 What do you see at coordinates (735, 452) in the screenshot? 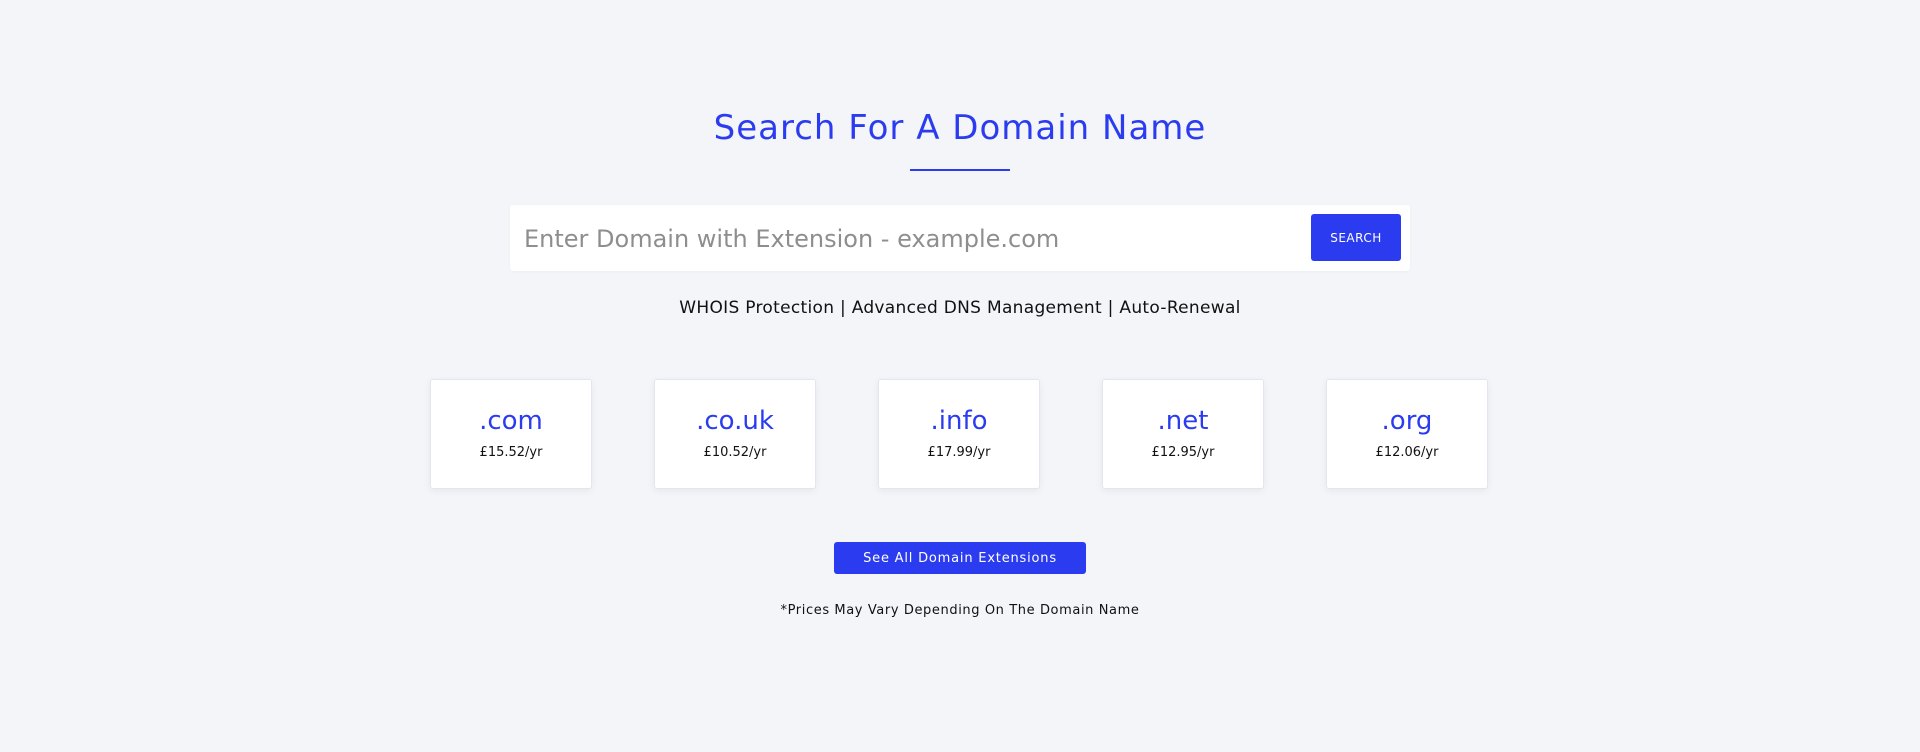
I see `tld-price: £10.52/yr` at bounding box center [735, 452].